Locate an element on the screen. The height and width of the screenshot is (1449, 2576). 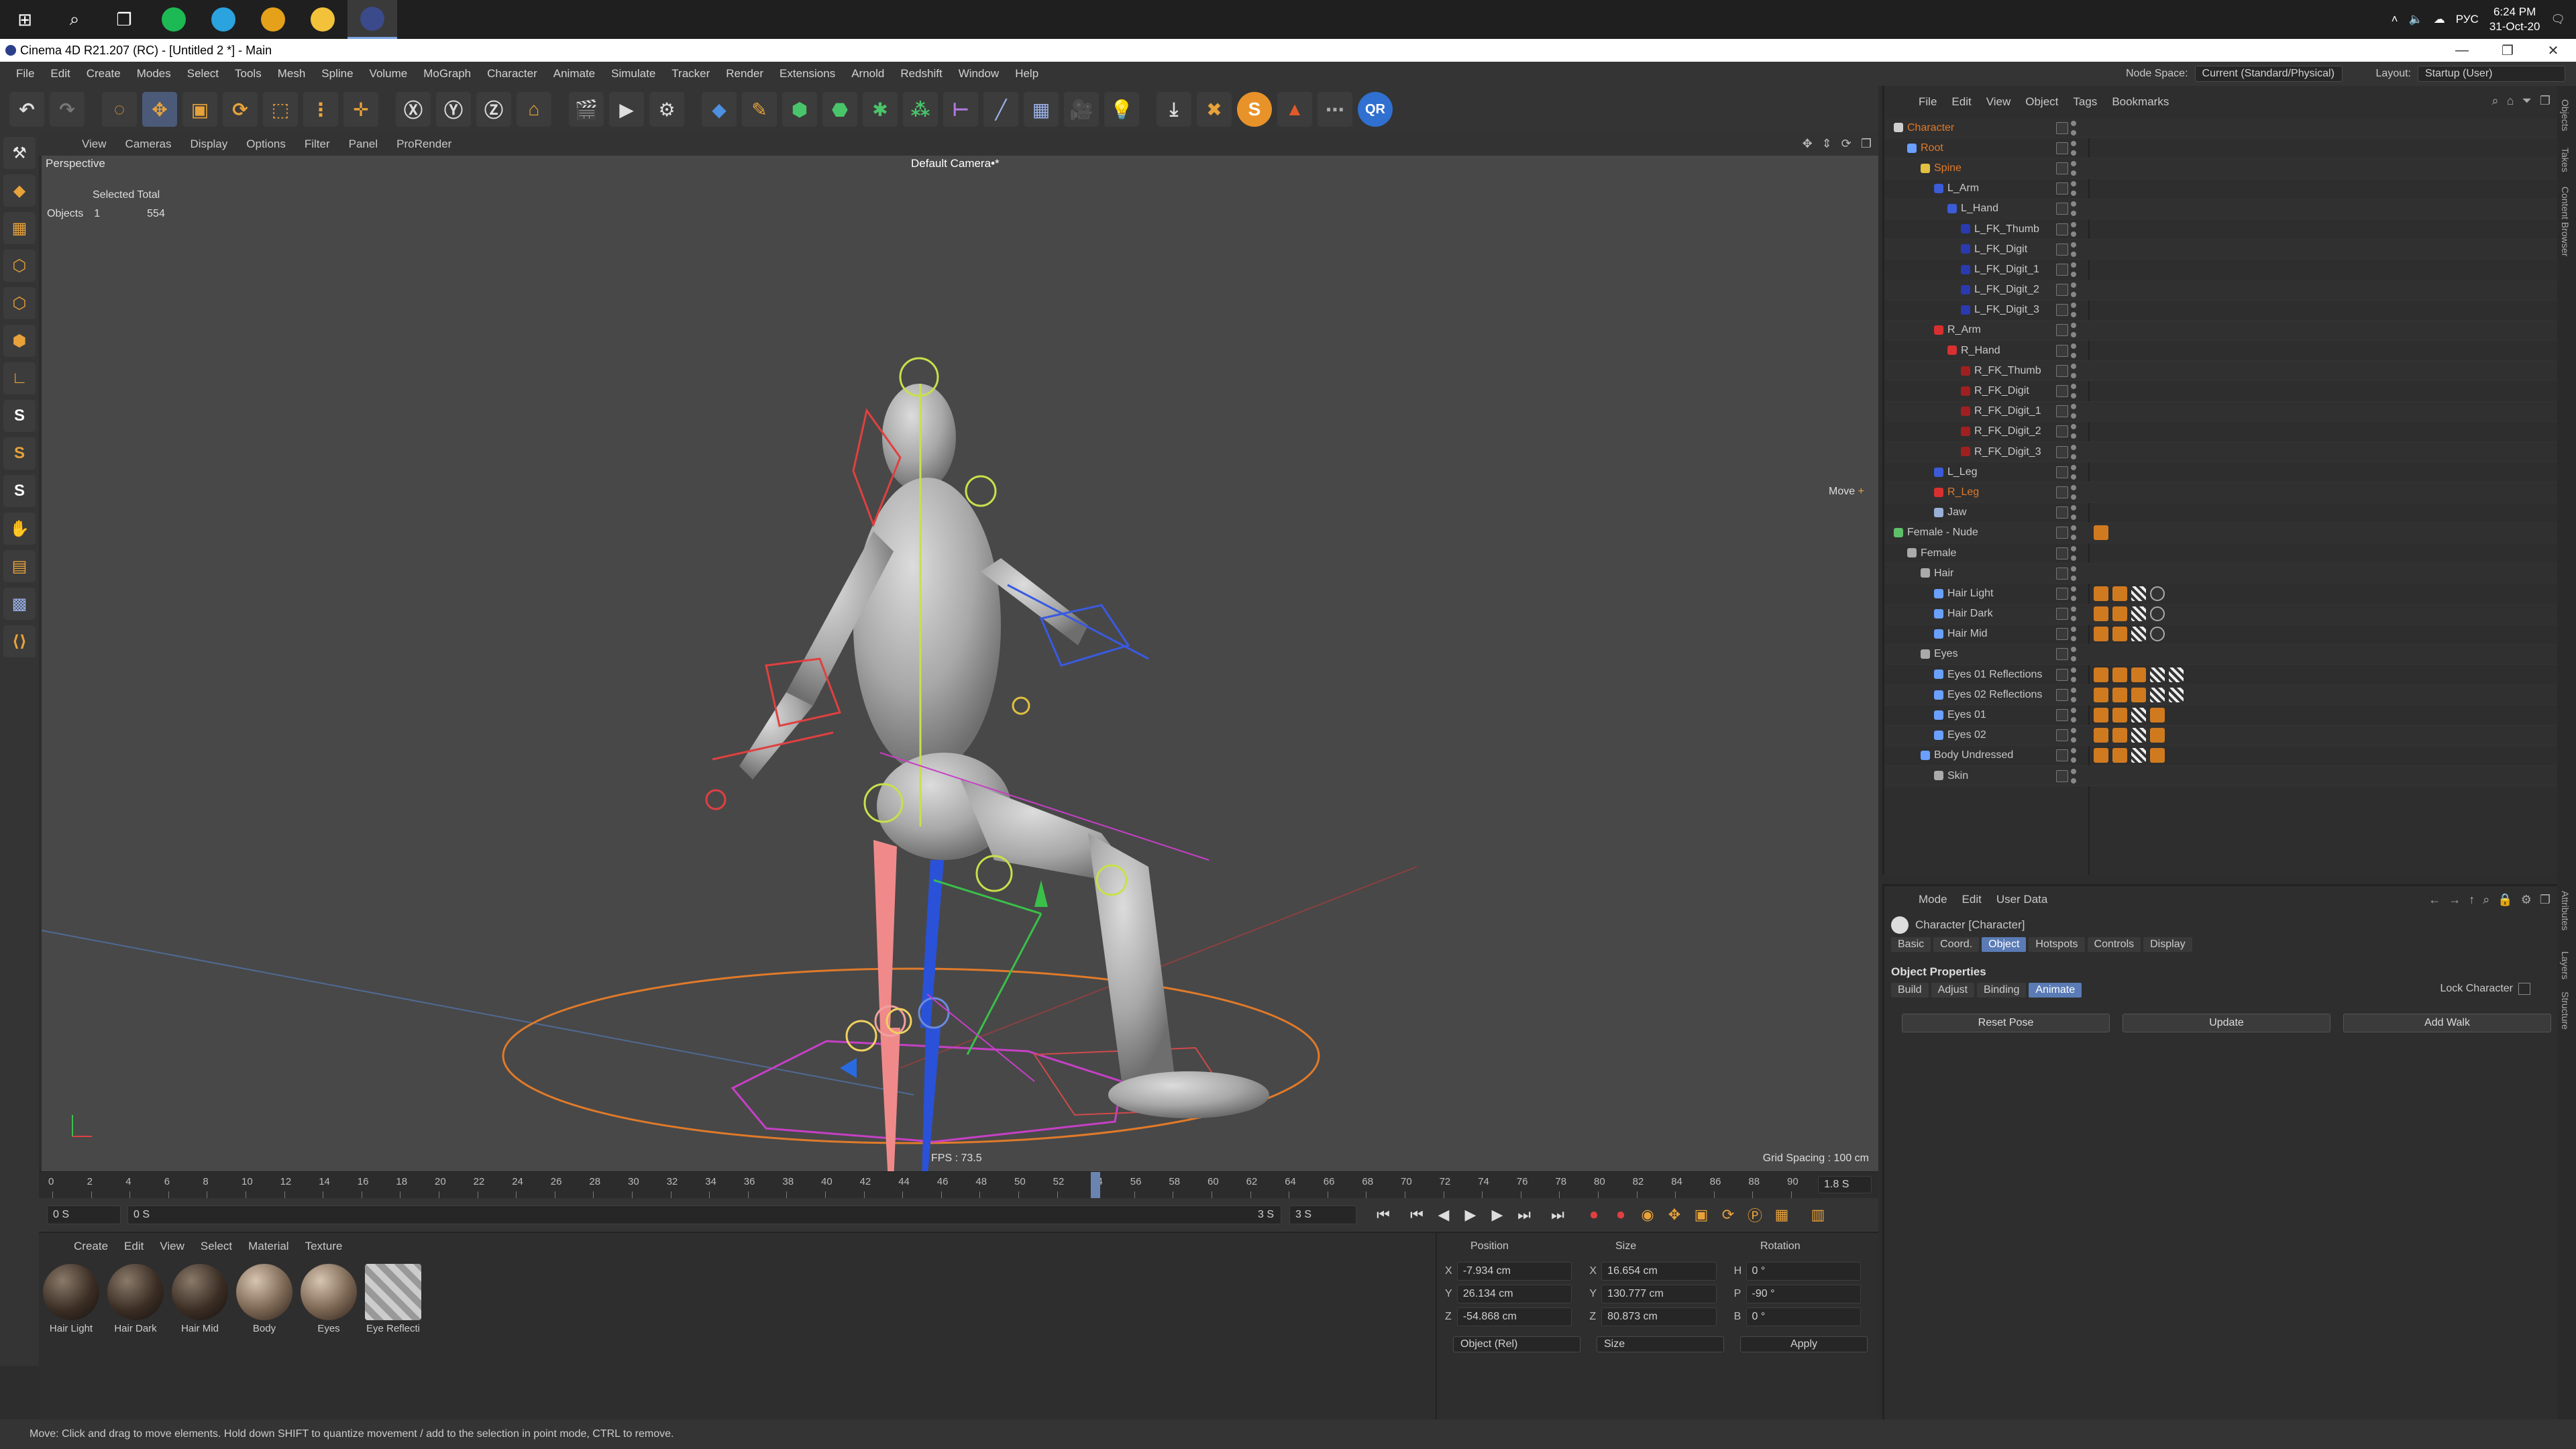
paint-icon: ✋ is located at coordinates (19, 529).